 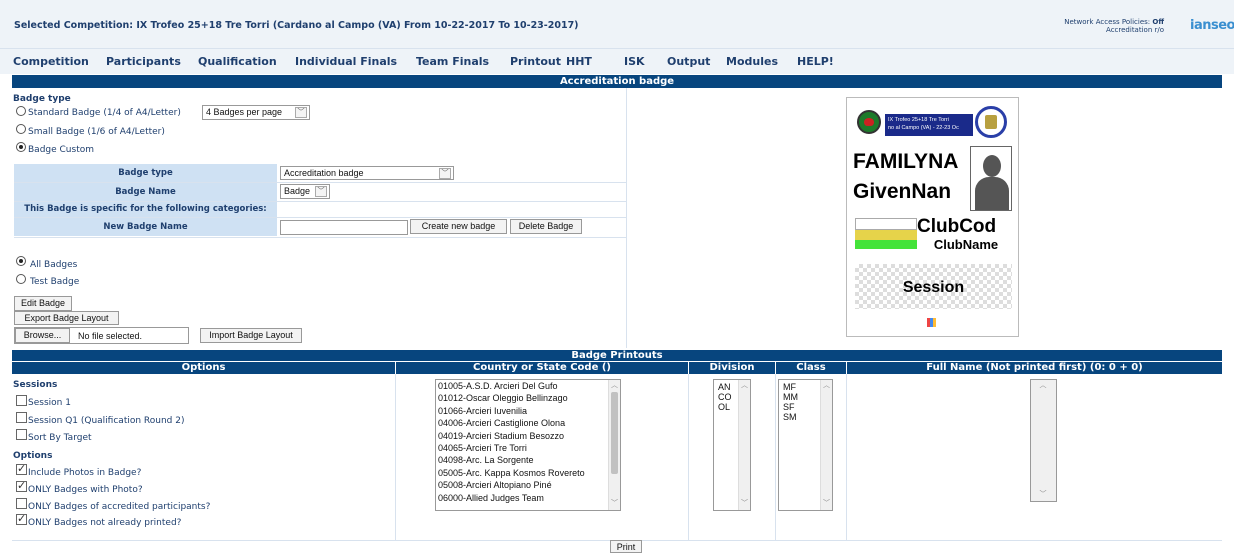 What do you see at coordinates (931, 322) in the screenshot?
I see `edit-preview-icon` at bounding box center [931, 322].